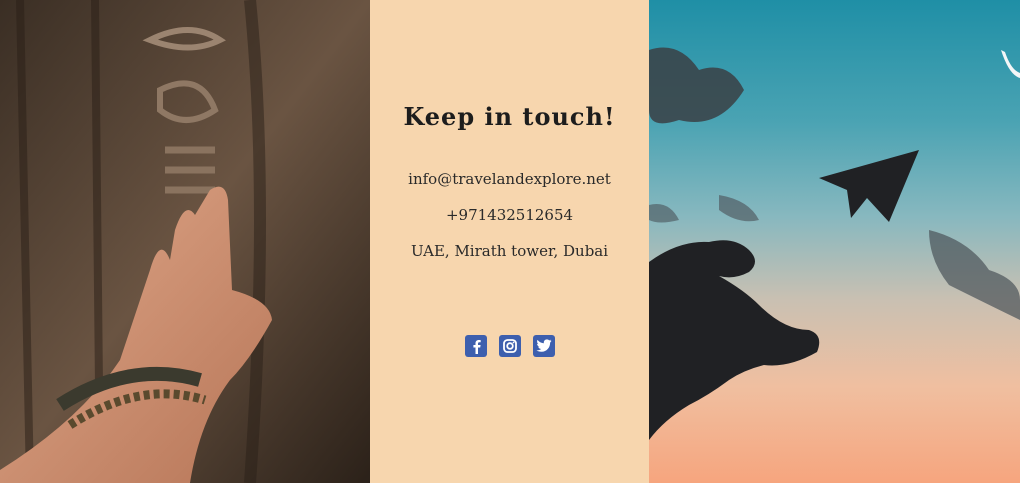 The width and height of the screenshot is (1020, 483). I want to click on phone-number: +971432512654, so click(509, 215).